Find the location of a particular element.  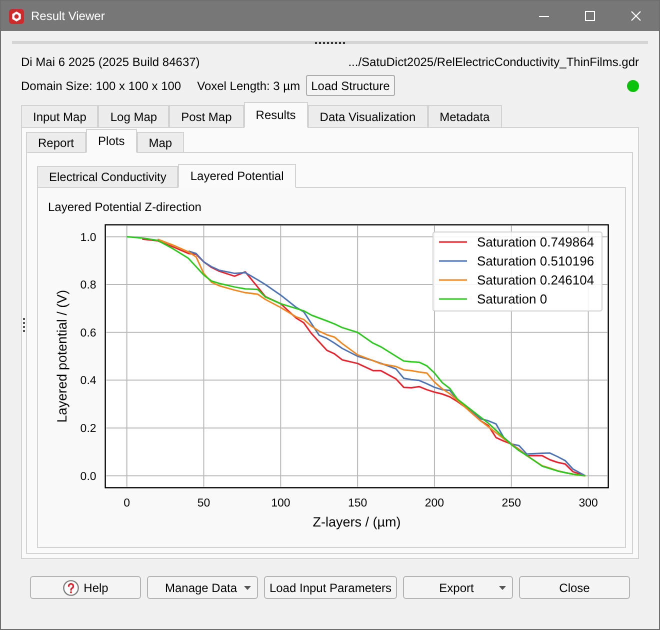

x-tick-label: 0 is located at coordinates (127, 504).